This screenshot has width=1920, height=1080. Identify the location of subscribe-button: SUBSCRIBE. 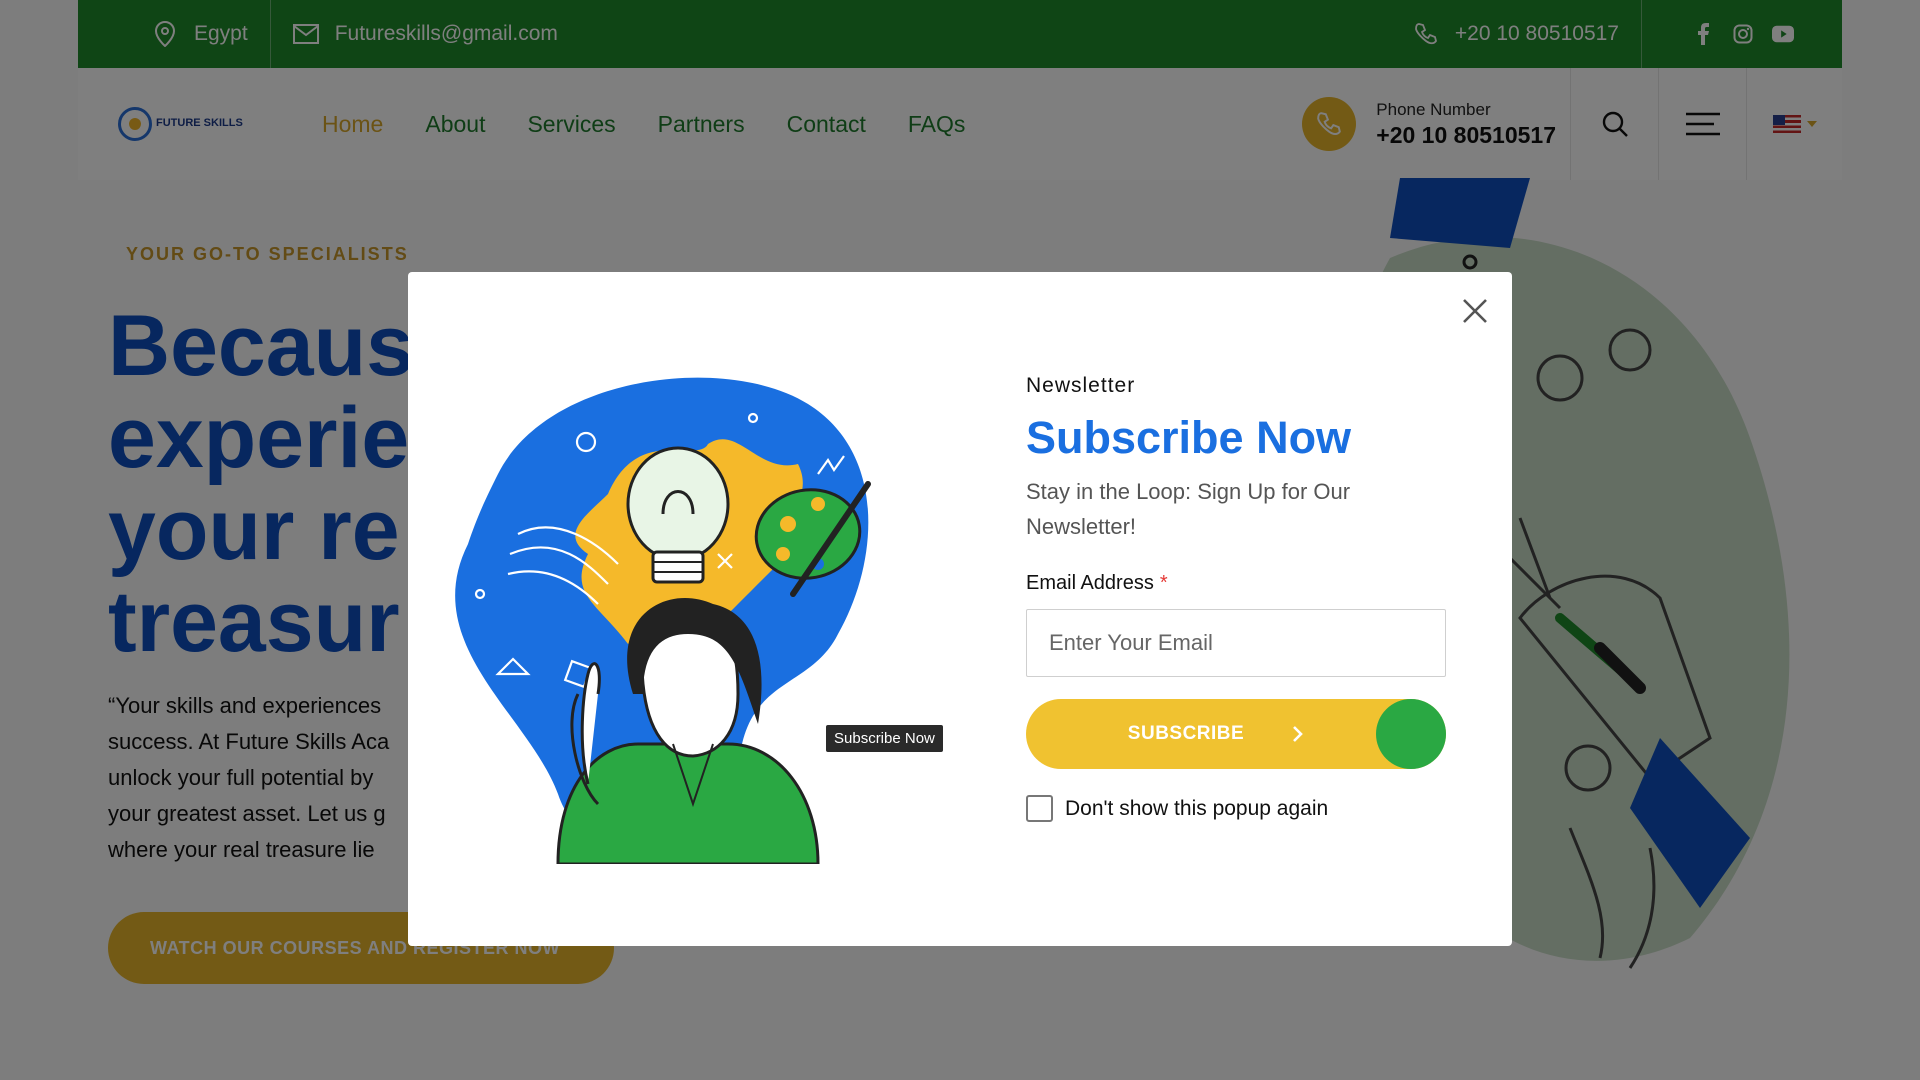
(1236, 734).